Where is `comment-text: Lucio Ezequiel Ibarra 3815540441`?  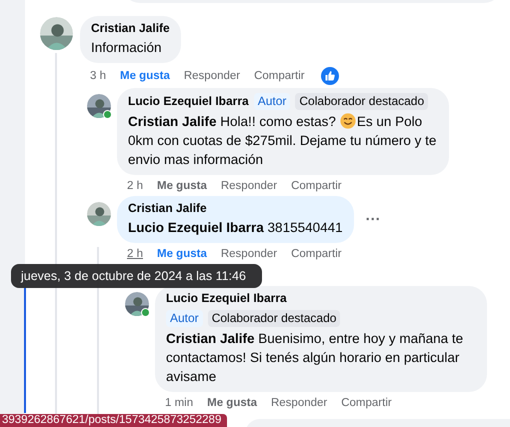 comment-text: Lucio Ezequiel Ibarra 3815540441 is located at coordinates (235, 228).